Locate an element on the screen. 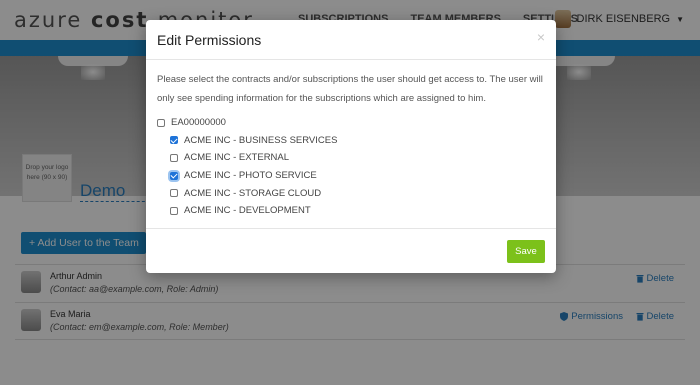 The width and height of the screenshot is (700, 385). permission-label: ACME INC - DEVELOPMENT is located at coordinates (247, 211).